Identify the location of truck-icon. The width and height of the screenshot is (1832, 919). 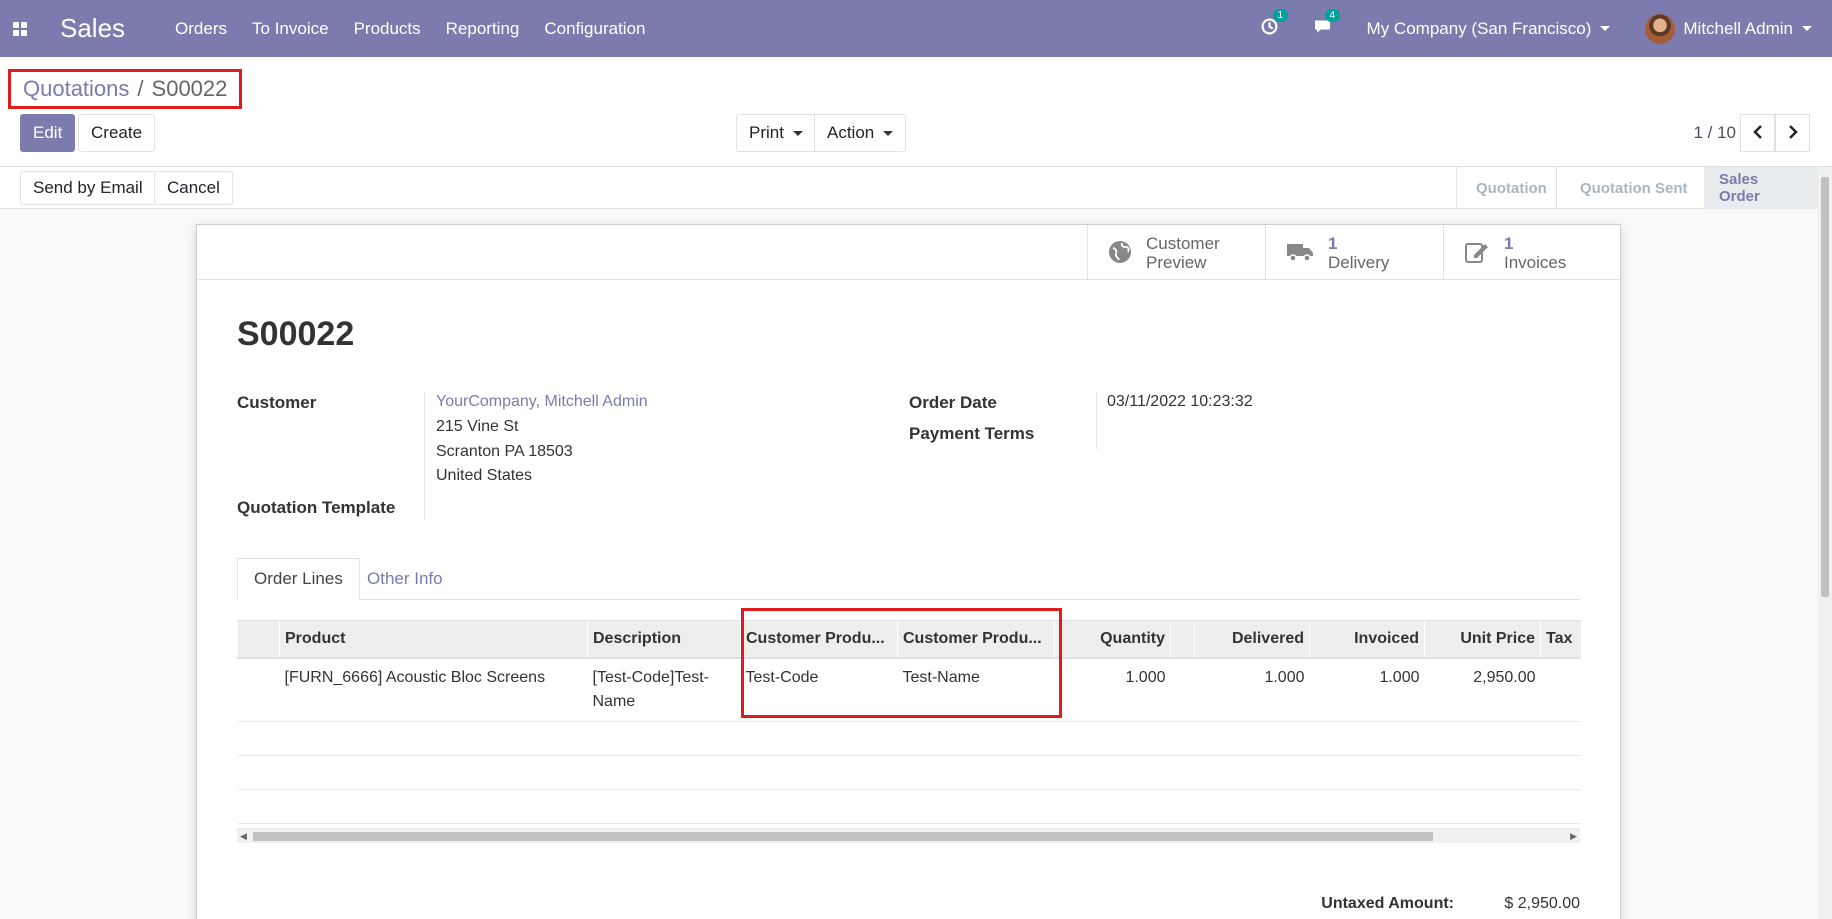
(1300, 253).